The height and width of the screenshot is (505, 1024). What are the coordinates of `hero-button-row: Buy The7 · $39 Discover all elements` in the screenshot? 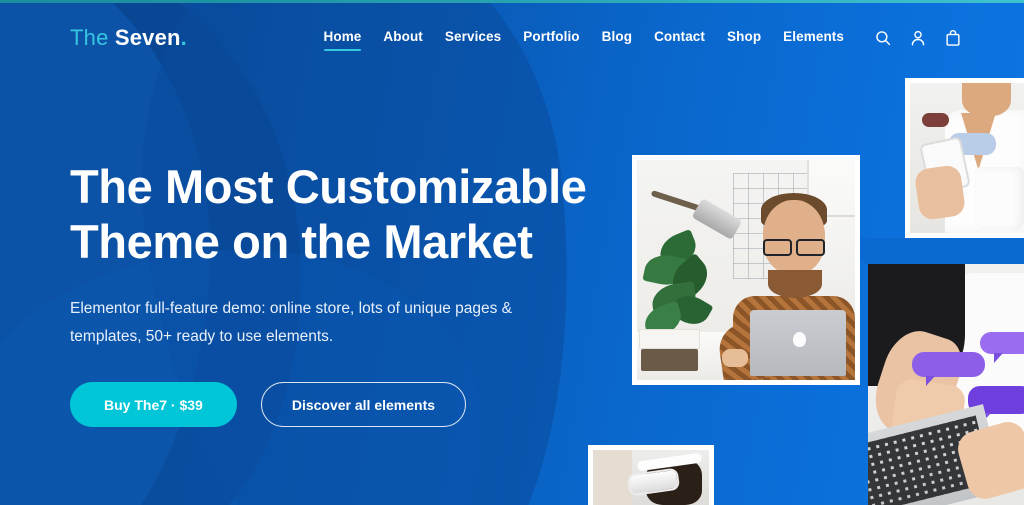 It's located at (335, 405).